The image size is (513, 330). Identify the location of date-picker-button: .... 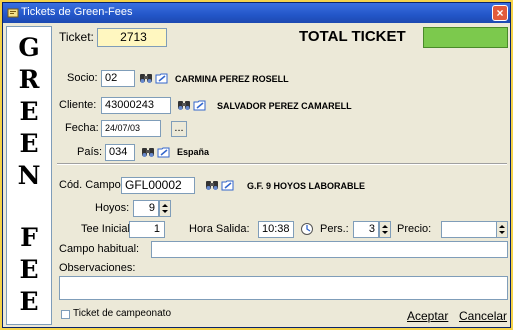
(179, 129).